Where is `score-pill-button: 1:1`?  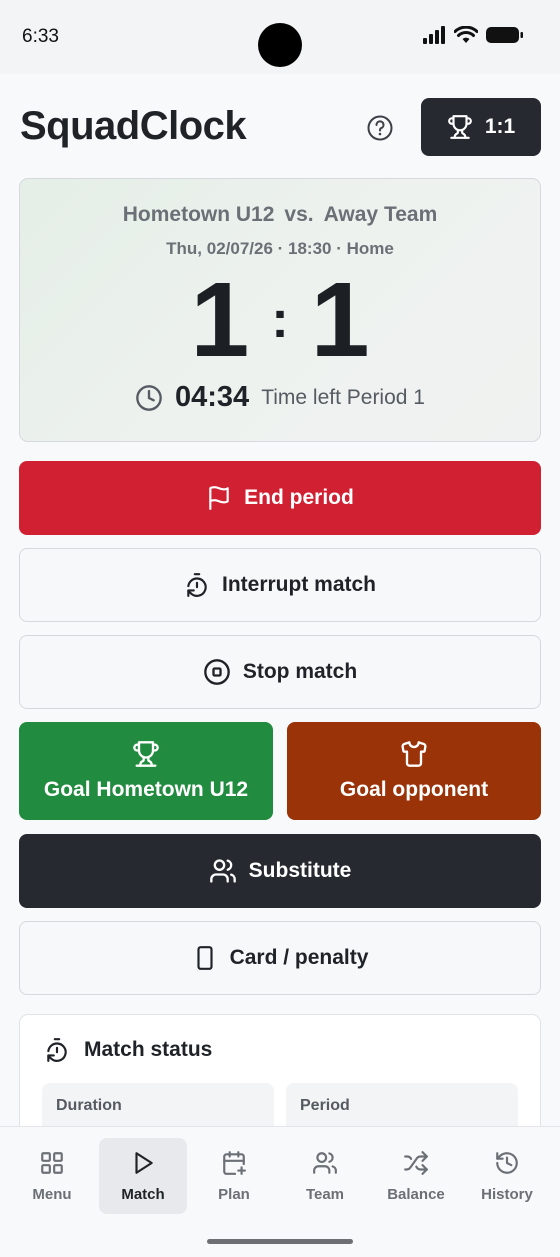 score-pill-button: 1:1 is located at coordinates (481, 127).